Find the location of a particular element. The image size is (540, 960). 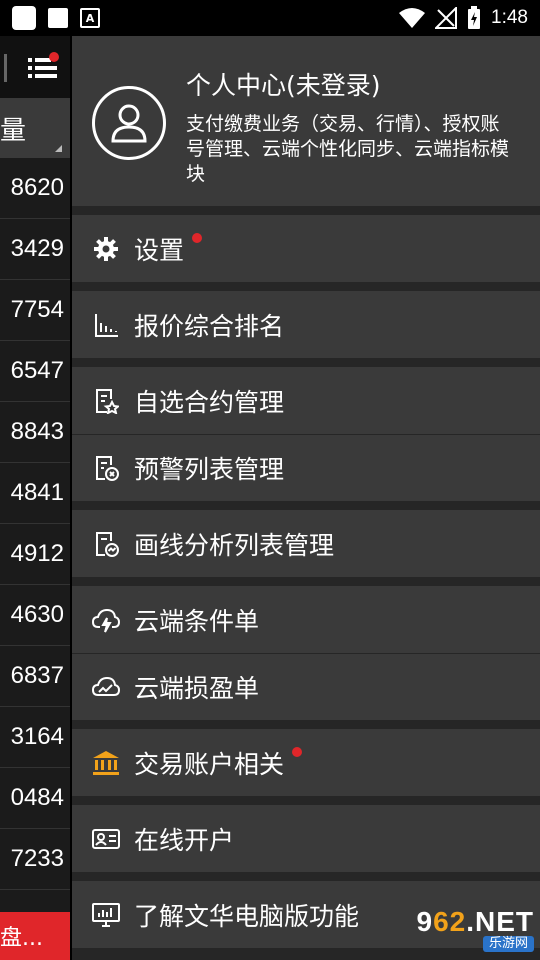

menu-group: 交易账户相关 is located at coordinates (306, 762).